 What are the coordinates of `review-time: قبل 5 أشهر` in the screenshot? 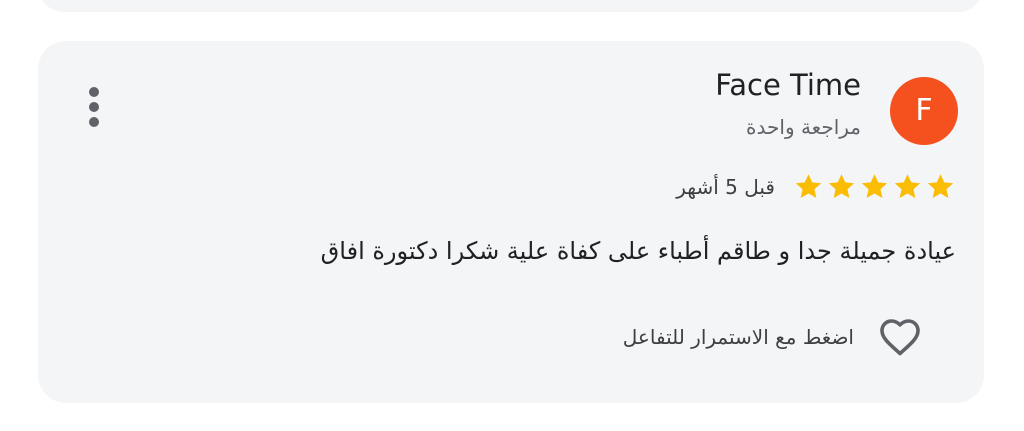 It's located at (725, 186).